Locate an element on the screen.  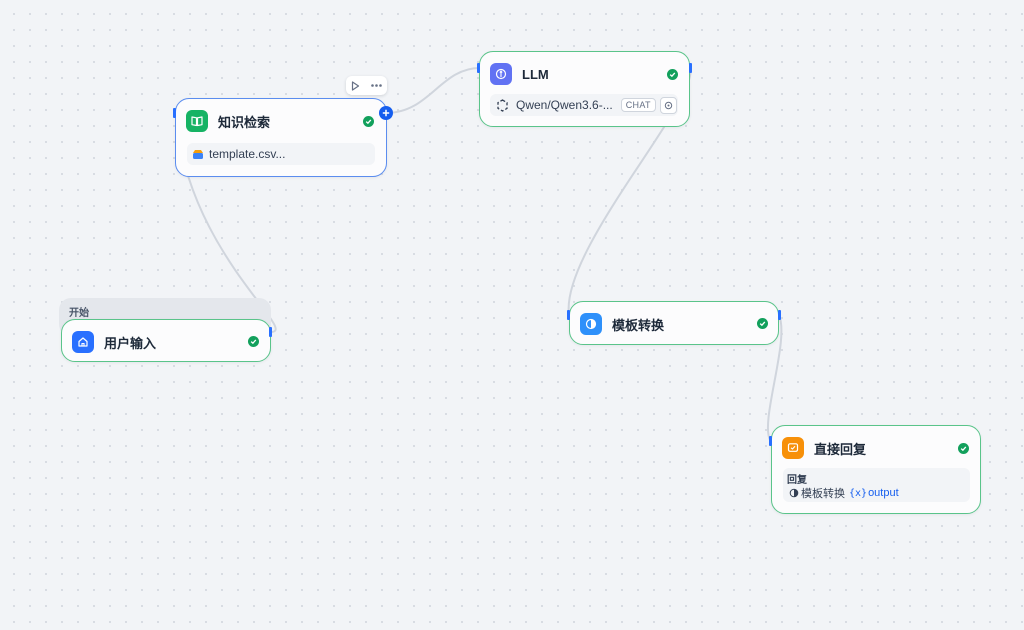
chat-mode-tag: CHAT is located at coordinates (638, 105).